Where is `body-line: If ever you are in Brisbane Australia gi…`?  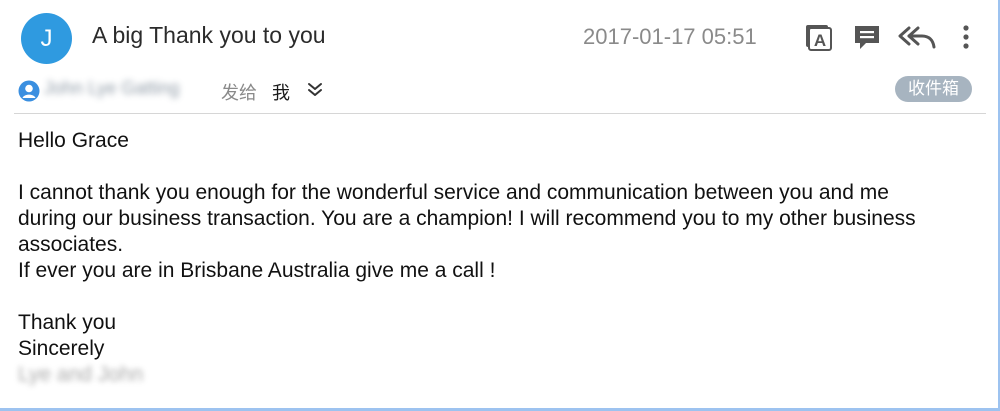
body-line: If ever you are in Brisbane Australia gi… is located at coordinates (257, 270).